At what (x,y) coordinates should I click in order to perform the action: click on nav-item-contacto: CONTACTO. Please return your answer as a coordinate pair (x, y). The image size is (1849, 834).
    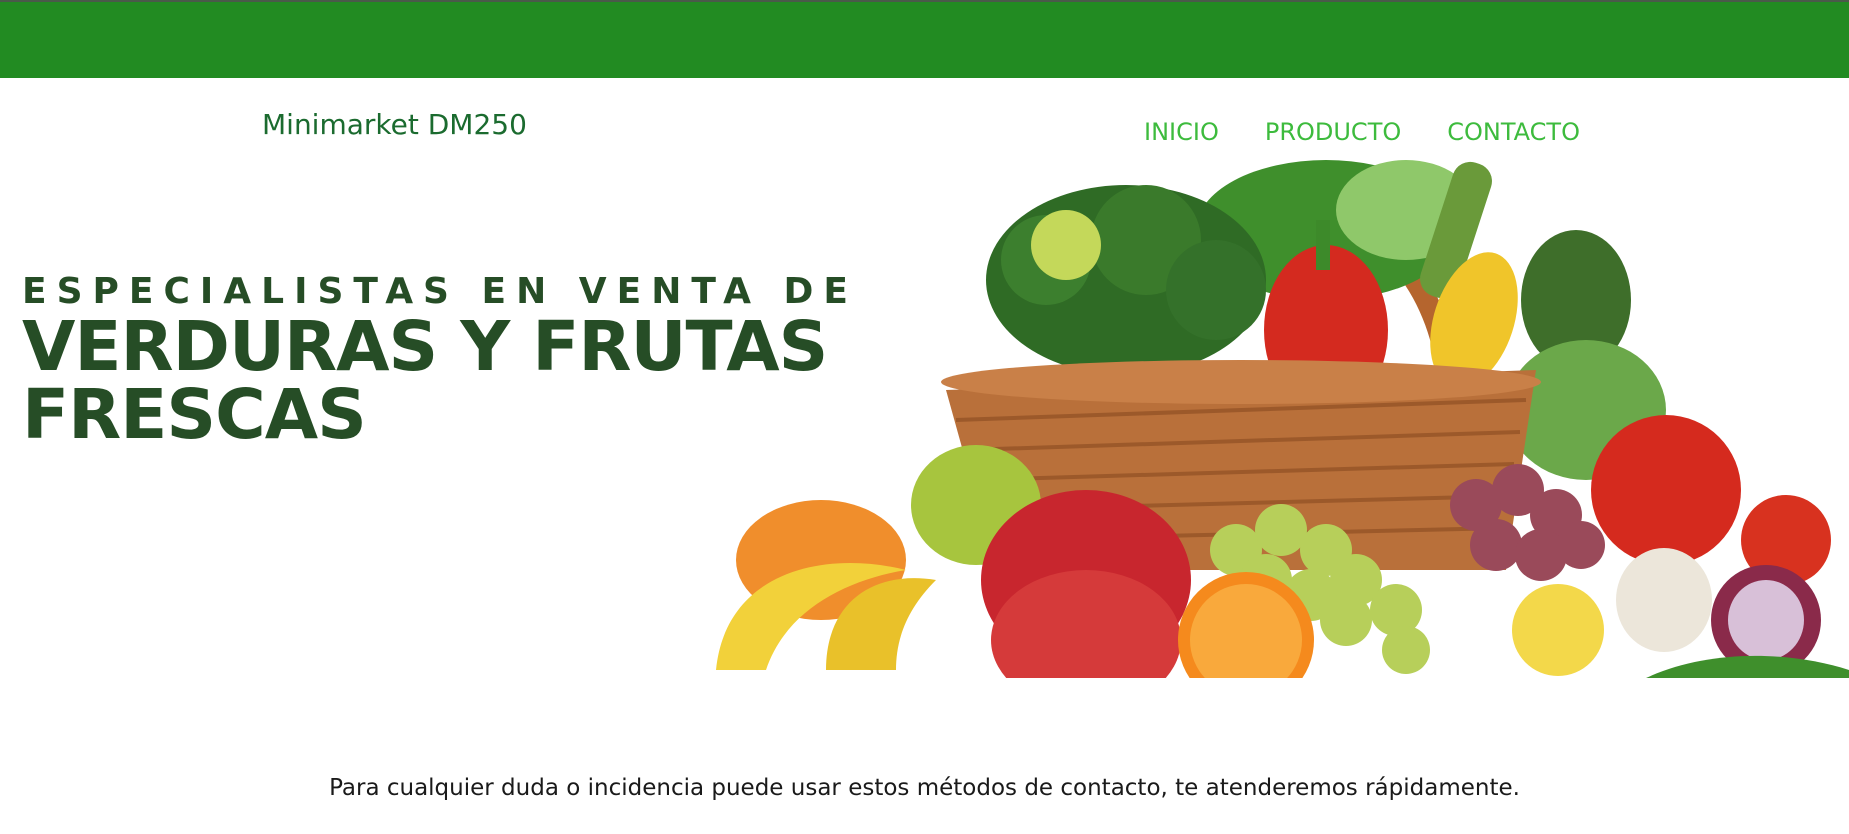
    Looking at the image, I should click on (1513, 132).